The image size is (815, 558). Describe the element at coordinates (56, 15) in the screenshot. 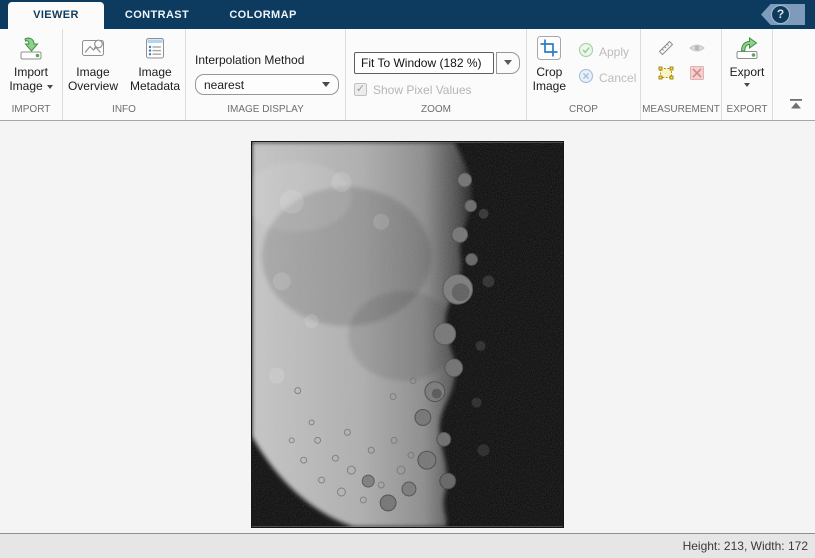

I see `tab-viewer: VIEWER` at that location.